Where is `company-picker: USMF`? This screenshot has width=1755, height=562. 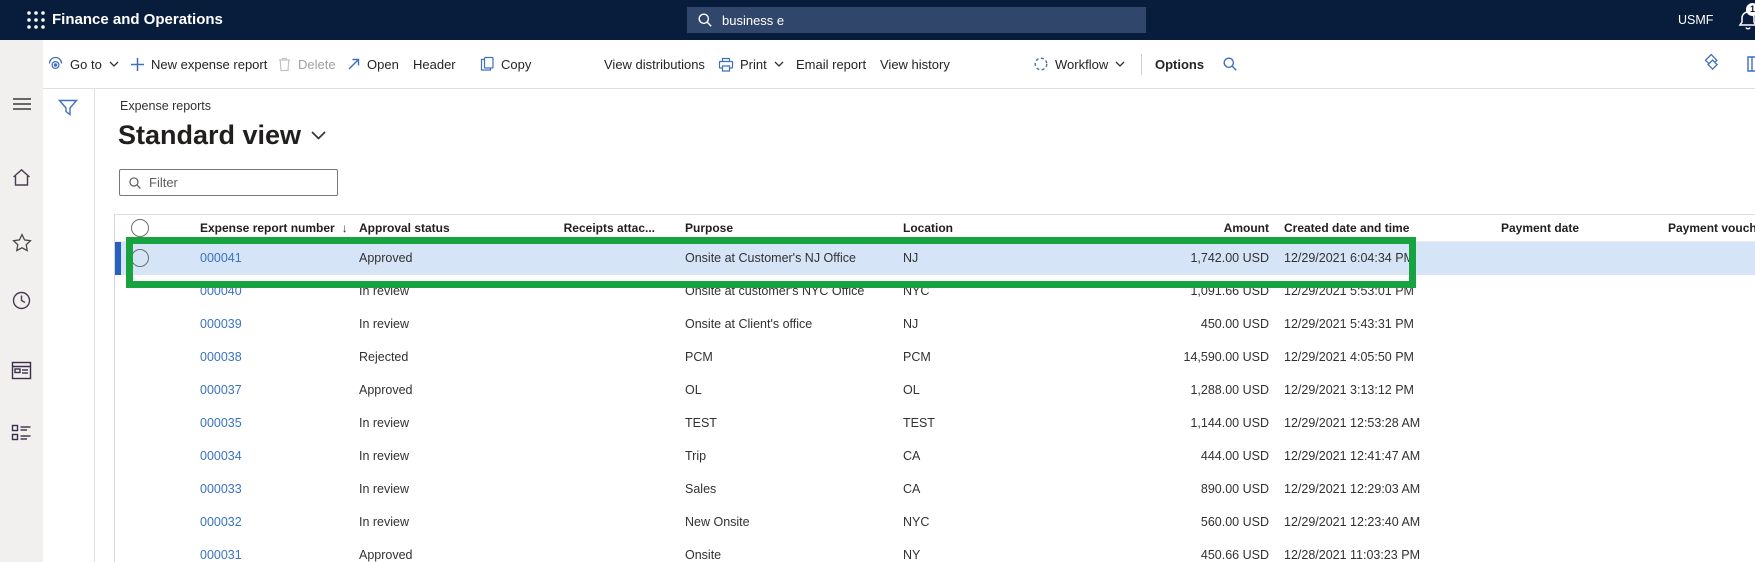
company-picker: USMF is located at coordinates (1695, 20).